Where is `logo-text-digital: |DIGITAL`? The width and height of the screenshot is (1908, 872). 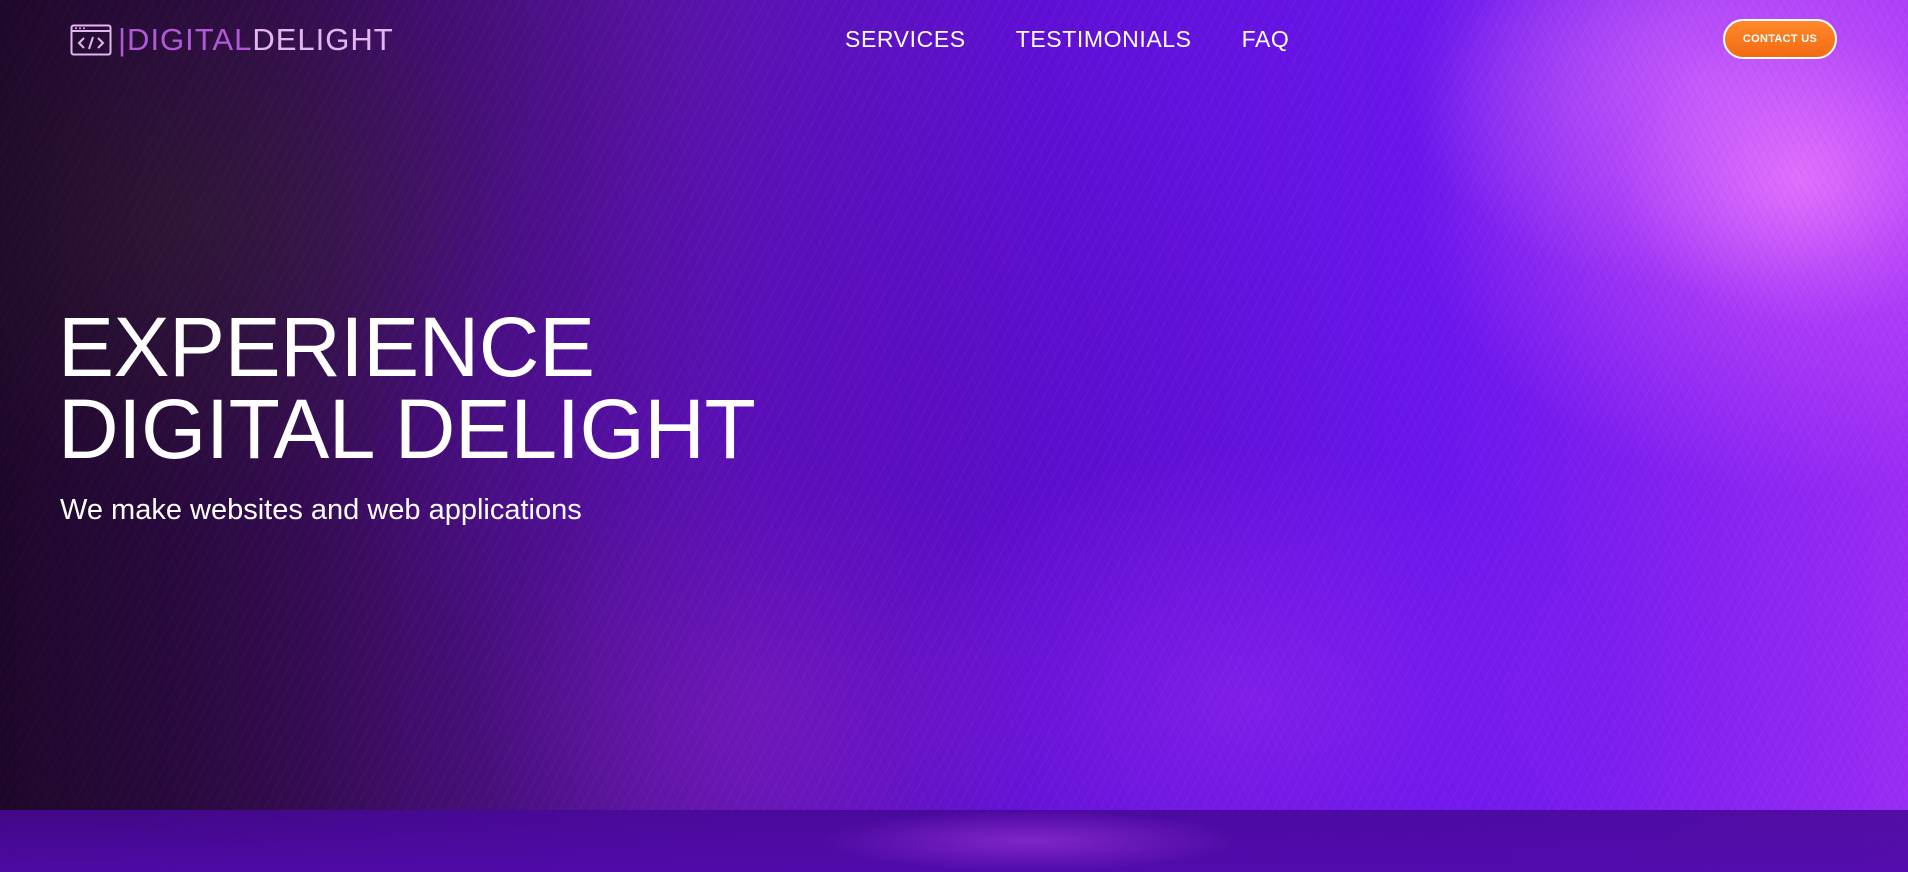 logo-text-digital: |DIGITAL is located at coordinates (185, 39).